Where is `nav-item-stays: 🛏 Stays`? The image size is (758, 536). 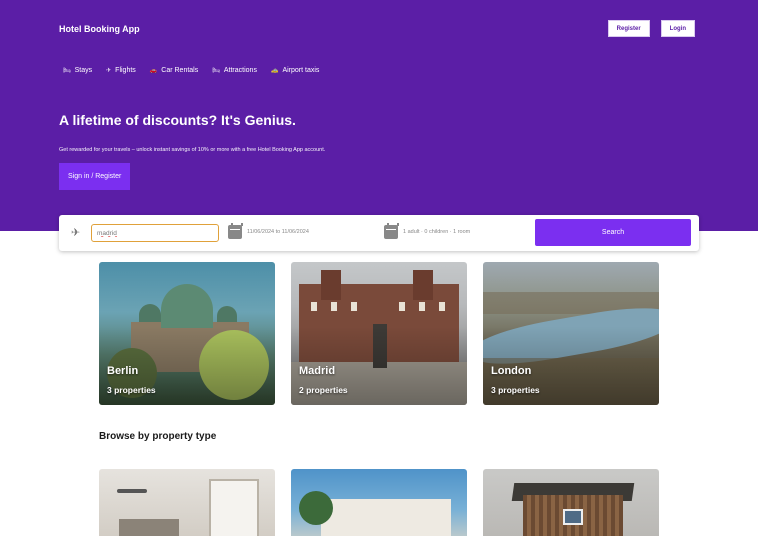 nav-item-stays: 🛏 Stays is located at coordinates (77, 70).